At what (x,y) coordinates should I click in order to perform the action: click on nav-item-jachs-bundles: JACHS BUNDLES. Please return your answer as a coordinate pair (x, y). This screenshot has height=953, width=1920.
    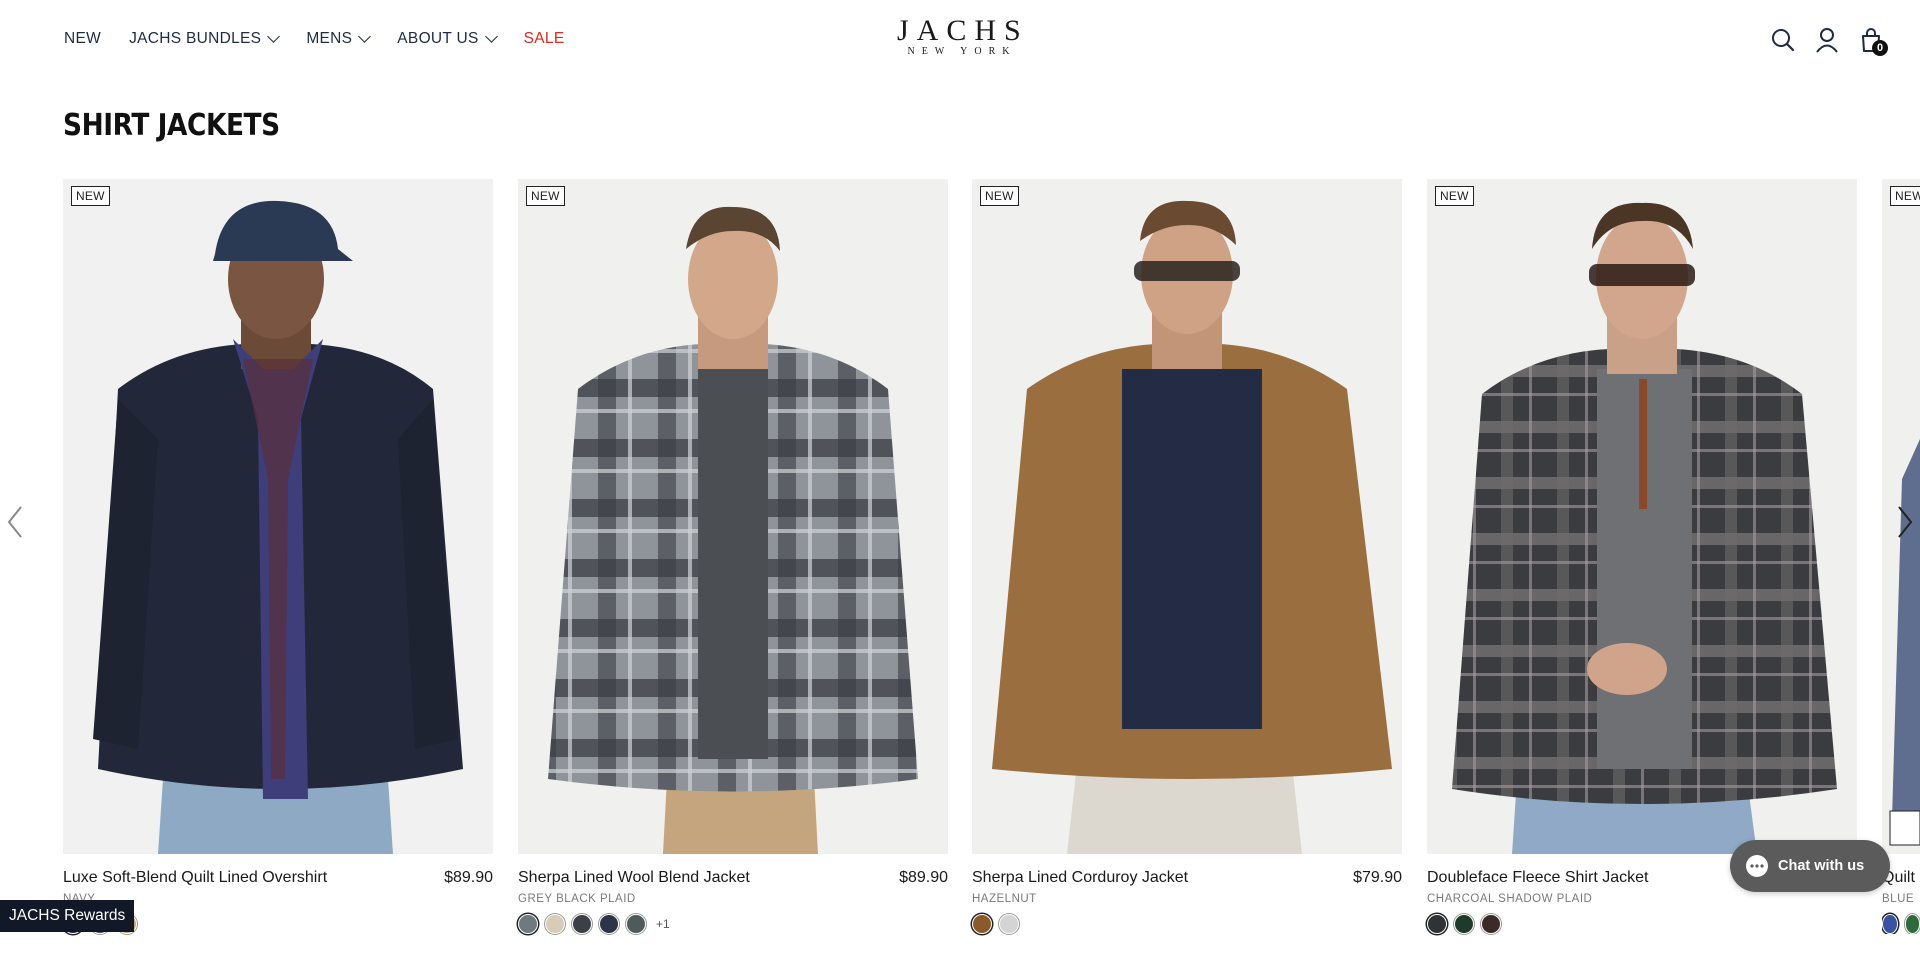
    Looking at the image, I should click on (205, 39).